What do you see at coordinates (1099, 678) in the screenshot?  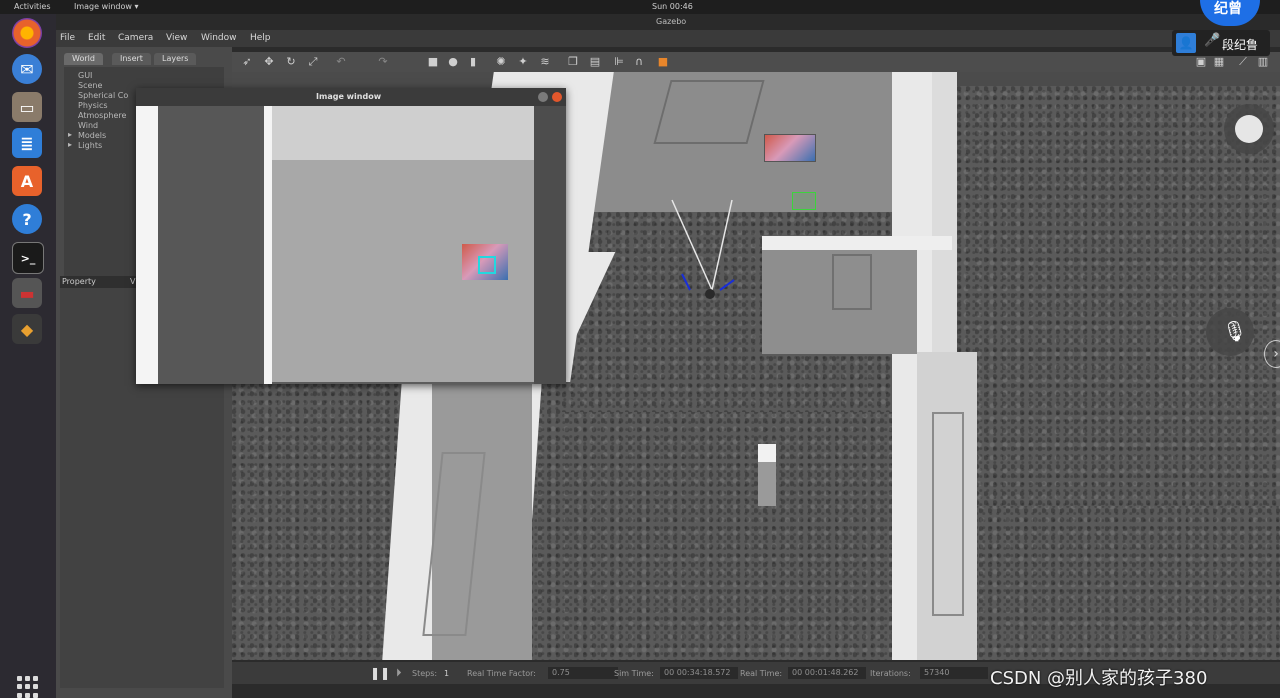 I see `watermark: CSDN @别人家的孩子380` at bounding box center [1099, 678].